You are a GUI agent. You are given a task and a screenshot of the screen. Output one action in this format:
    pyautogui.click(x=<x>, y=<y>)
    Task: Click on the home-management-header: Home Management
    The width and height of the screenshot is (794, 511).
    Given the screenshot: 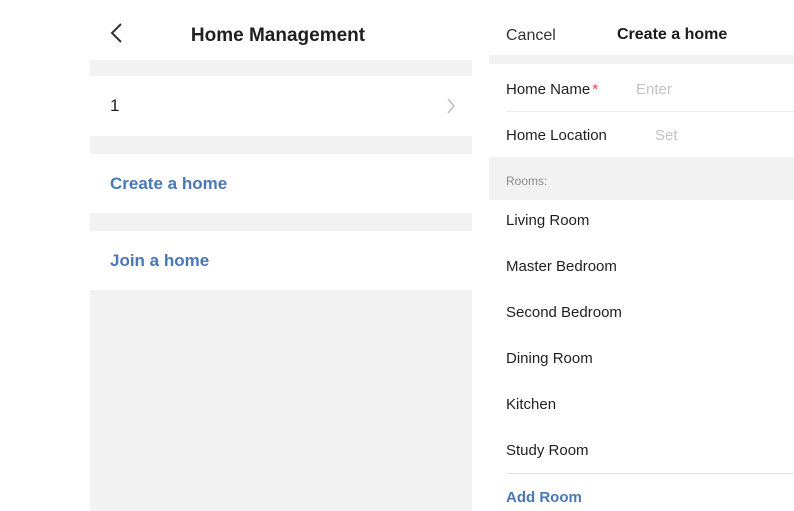 What is the action you would take?
    pyautogui.click(x=281, y=30)
    